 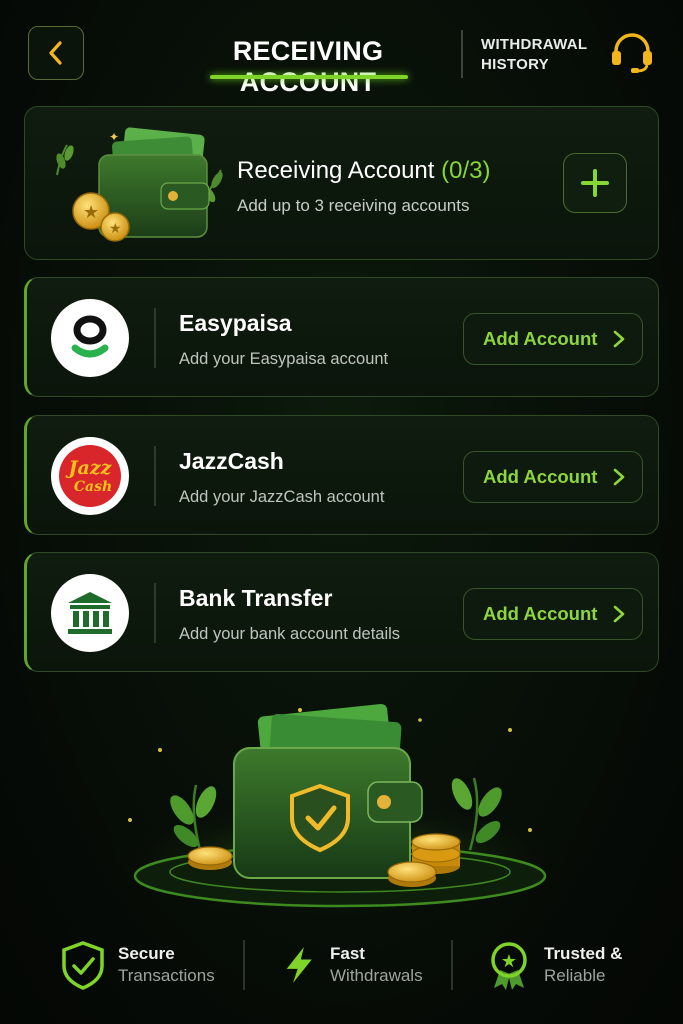 I want to click on add-receiving-account-button, so click(x=595, y=183).